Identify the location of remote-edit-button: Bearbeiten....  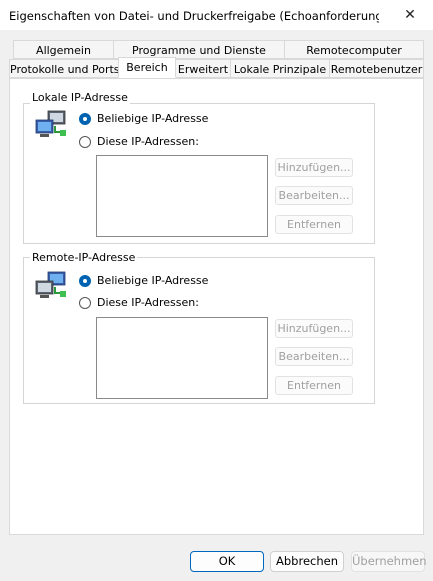
(314, 356).